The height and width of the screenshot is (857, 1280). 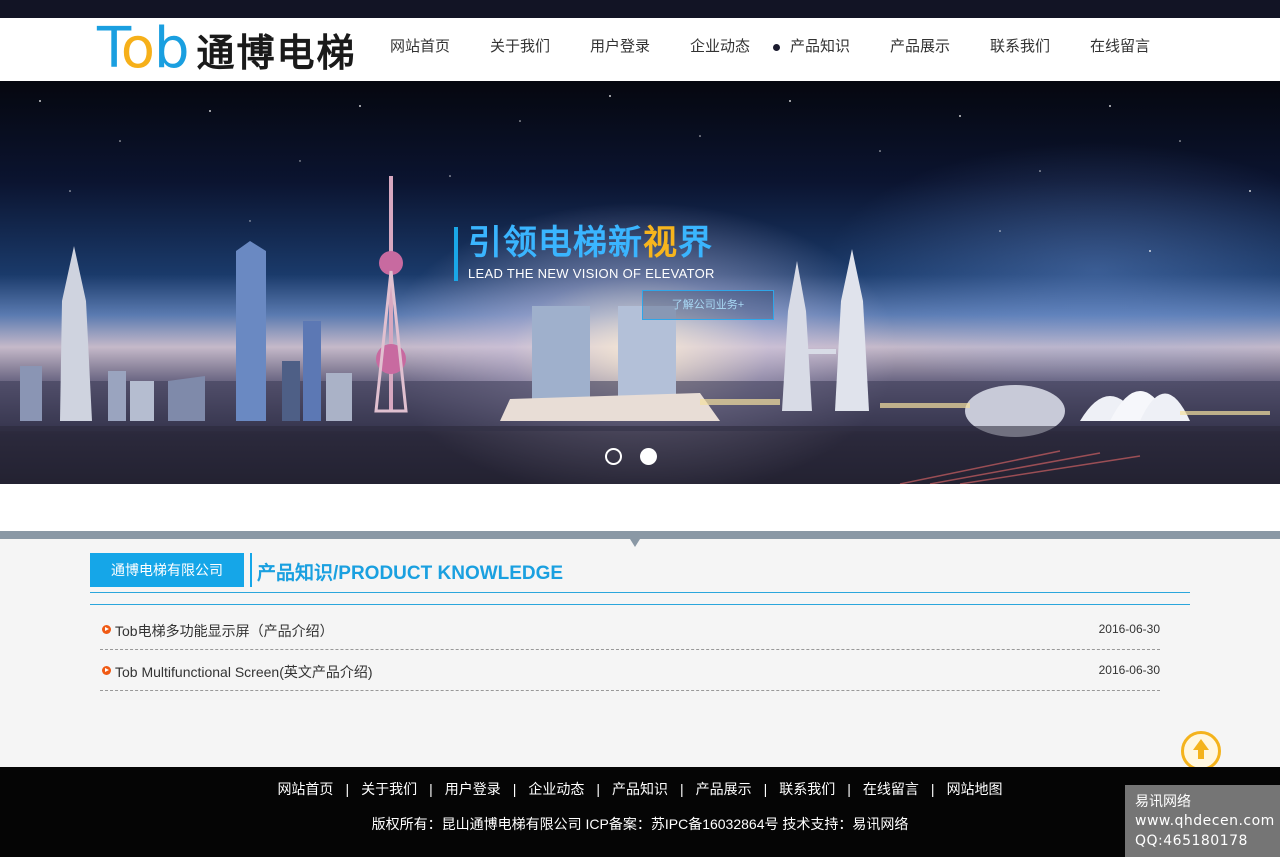 I want to click on footer-link-login: 用户登录, so click(x=473, y=789).